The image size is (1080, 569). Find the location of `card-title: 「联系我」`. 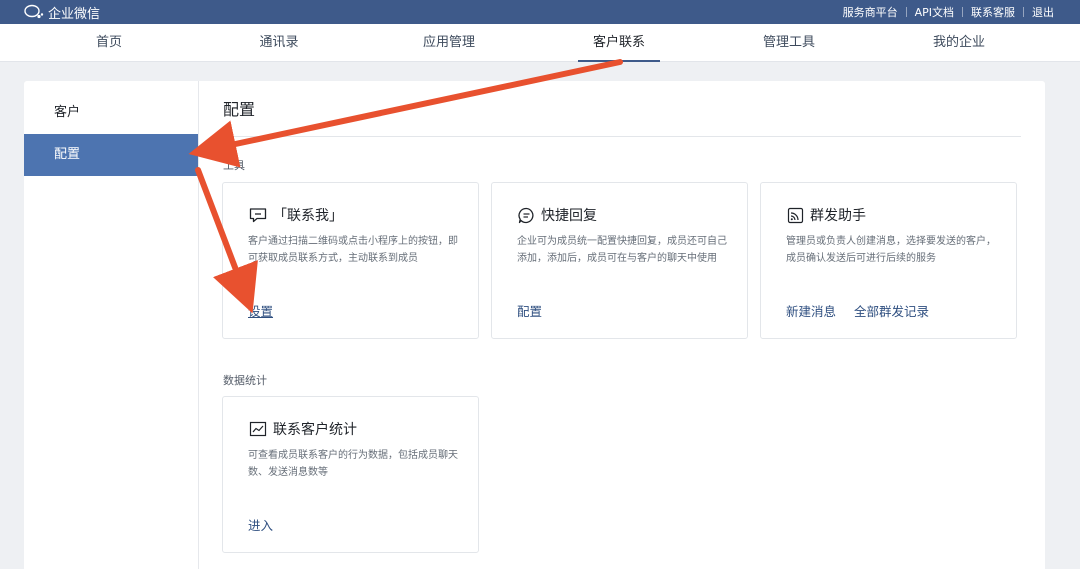

card-title: 「联系我」 is located at coordinates (308, 216).